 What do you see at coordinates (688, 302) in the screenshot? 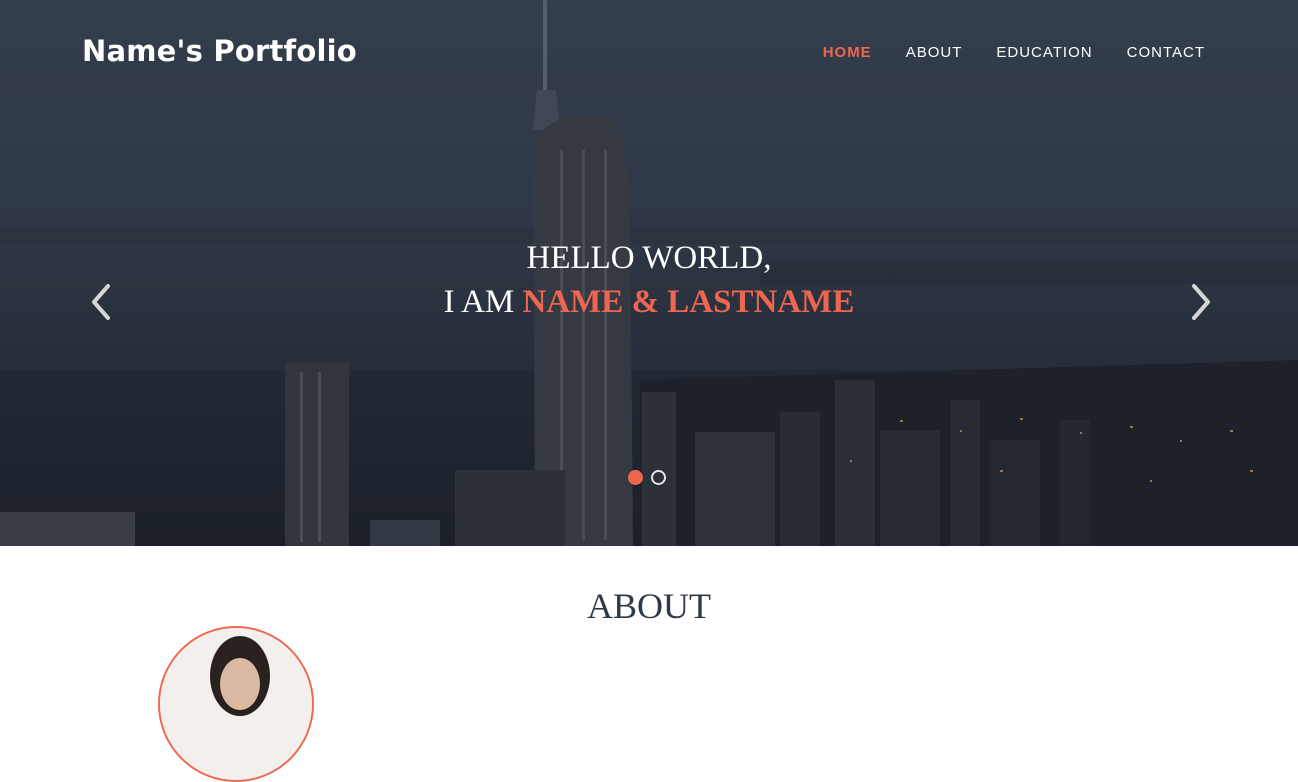
I see `hero-name-highlight: NAME & LASTNAME` at bounding box center [688, 302].